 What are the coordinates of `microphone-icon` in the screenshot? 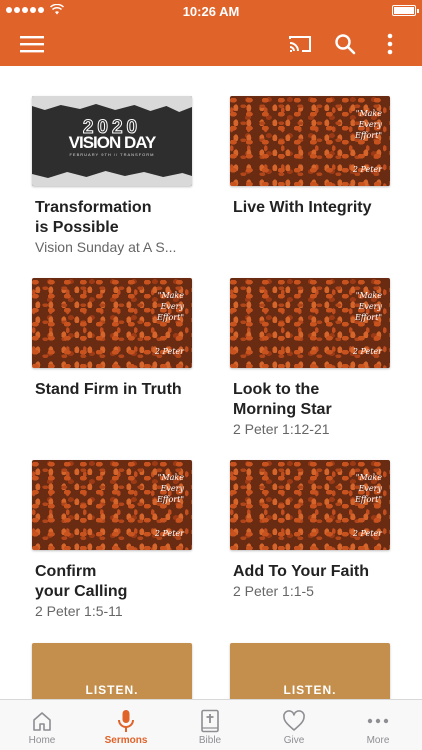 It's located at (126, 721).